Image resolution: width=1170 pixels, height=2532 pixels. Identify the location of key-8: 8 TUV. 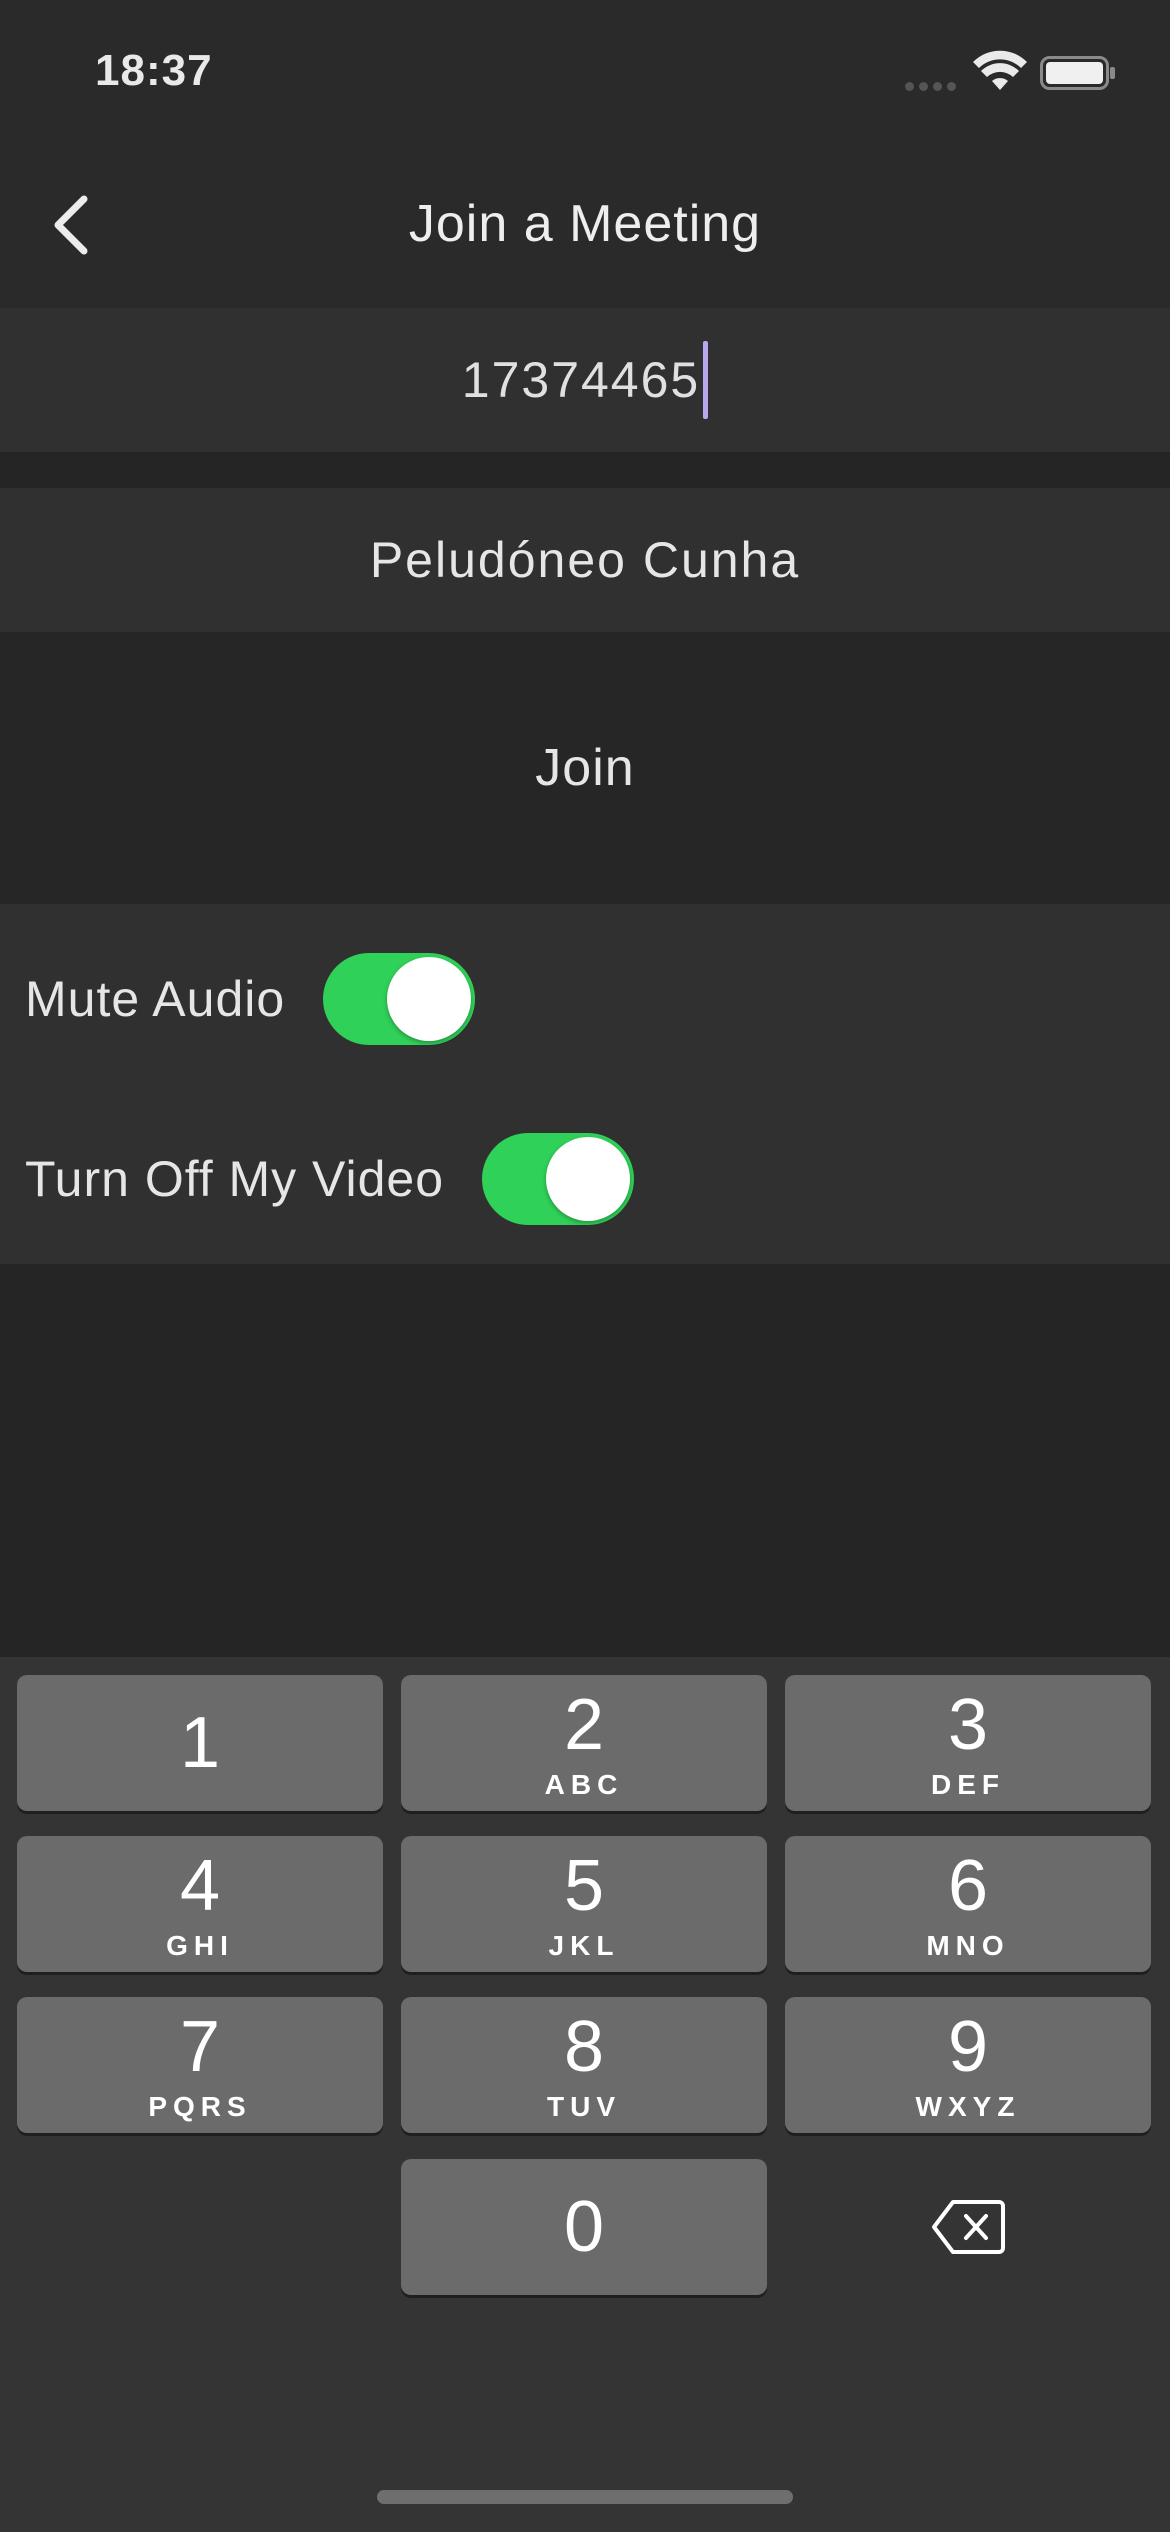
(584, 2065).